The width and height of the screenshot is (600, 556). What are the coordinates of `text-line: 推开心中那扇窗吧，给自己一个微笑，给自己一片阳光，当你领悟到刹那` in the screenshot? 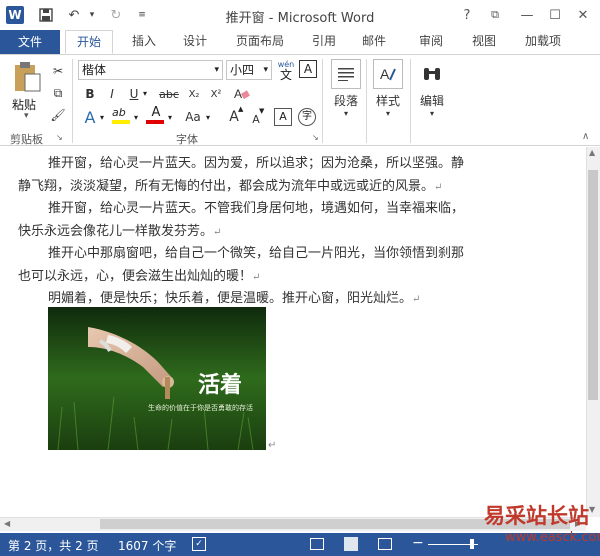 It's located at (256, 251).